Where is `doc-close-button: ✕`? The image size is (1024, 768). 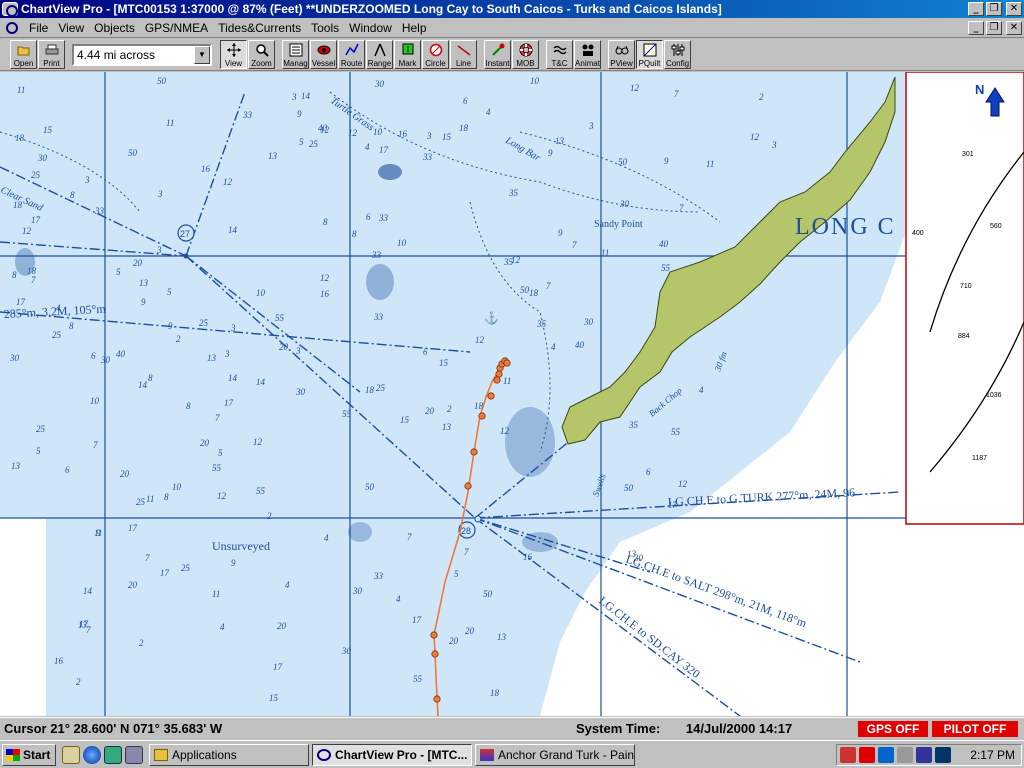 doc-close-button: ✕ is located at coordinates (1014, 27).